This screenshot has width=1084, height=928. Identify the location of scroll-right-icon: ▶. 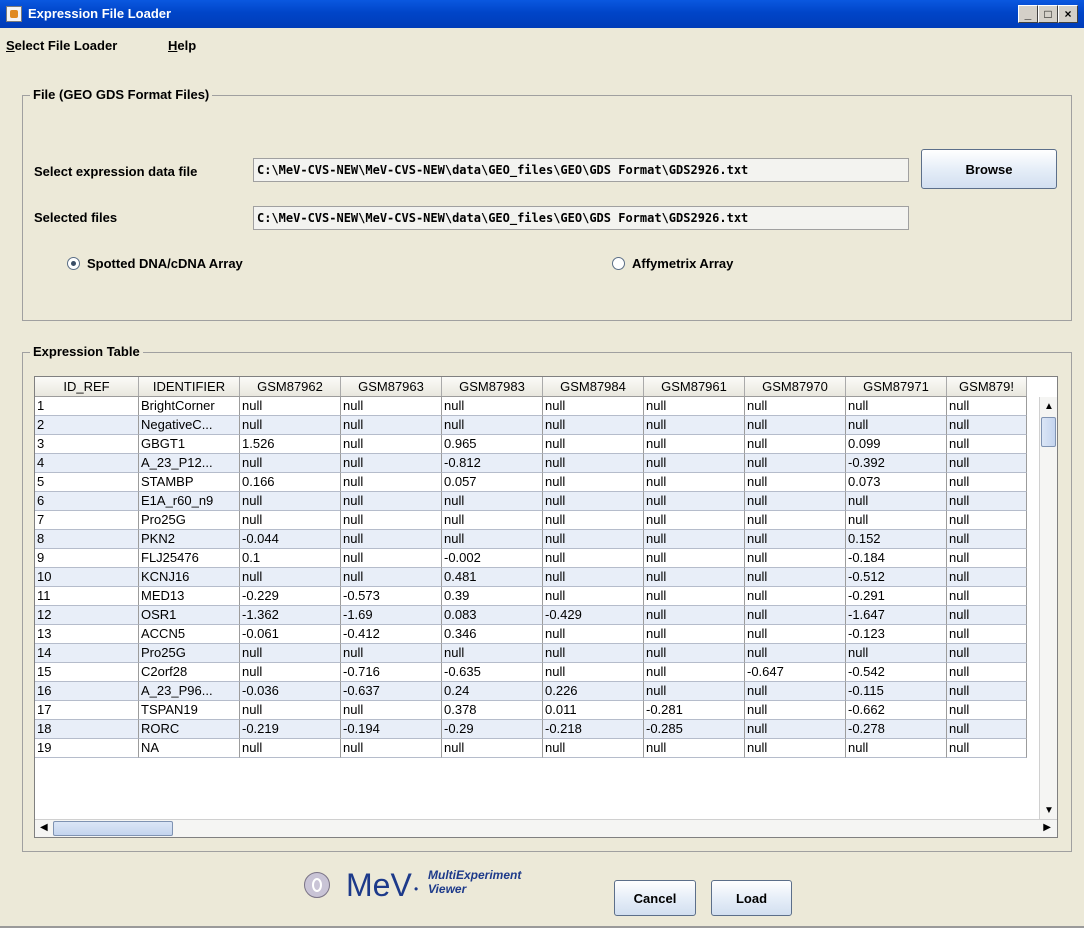
(1047, 827).